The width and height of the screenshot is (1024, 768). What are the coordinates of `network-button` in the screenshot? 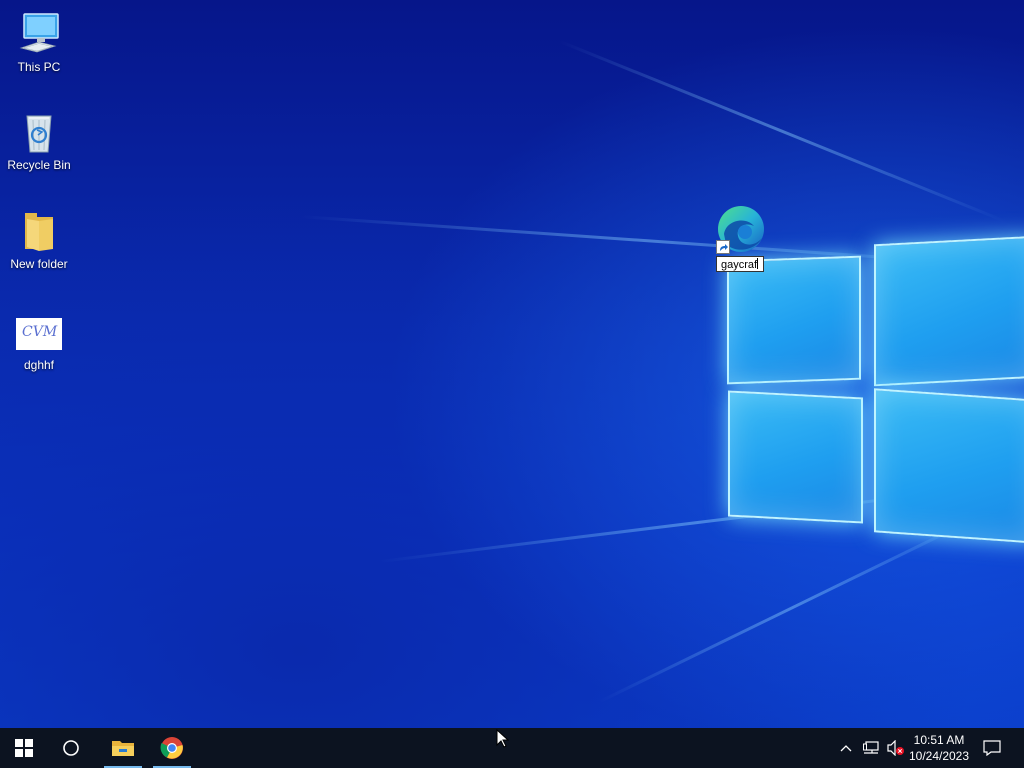 It's located at (871, 748).